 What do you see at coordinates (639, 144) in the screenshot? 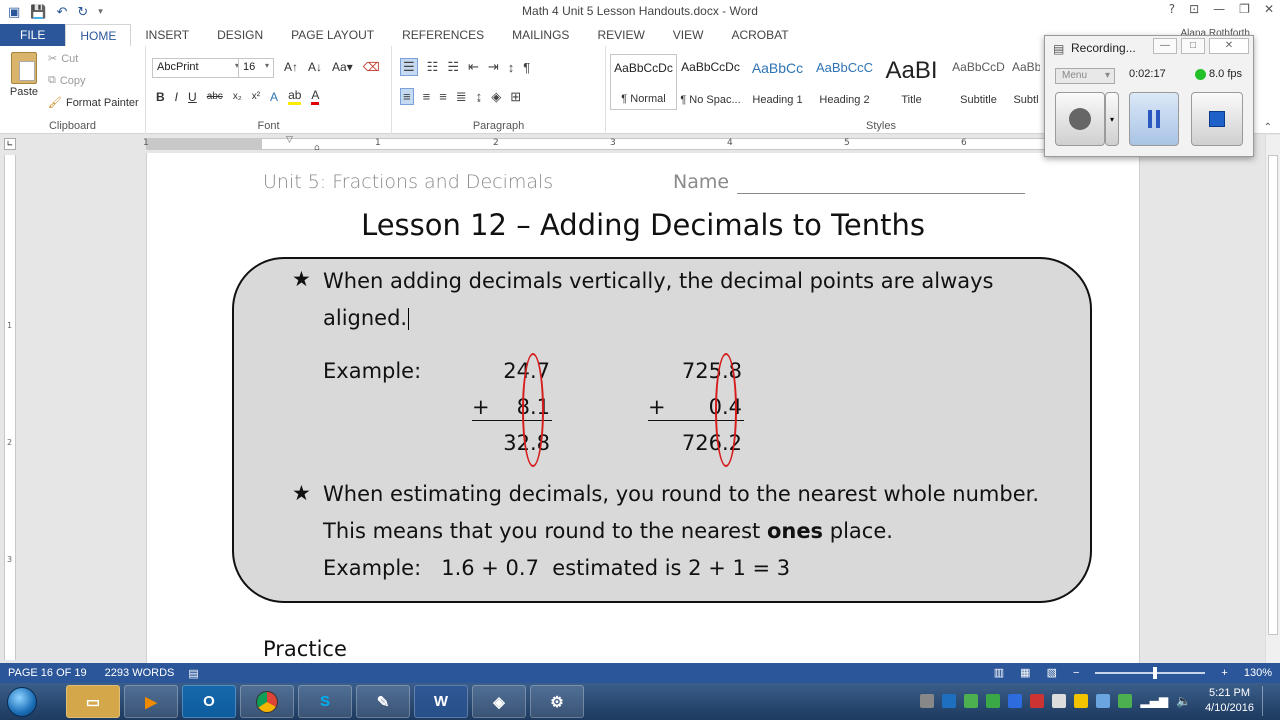
I see `horizontal-ruler: 1 1 2 3 4 5 6 ▽ ⌂` at bounding box center [639, 144].